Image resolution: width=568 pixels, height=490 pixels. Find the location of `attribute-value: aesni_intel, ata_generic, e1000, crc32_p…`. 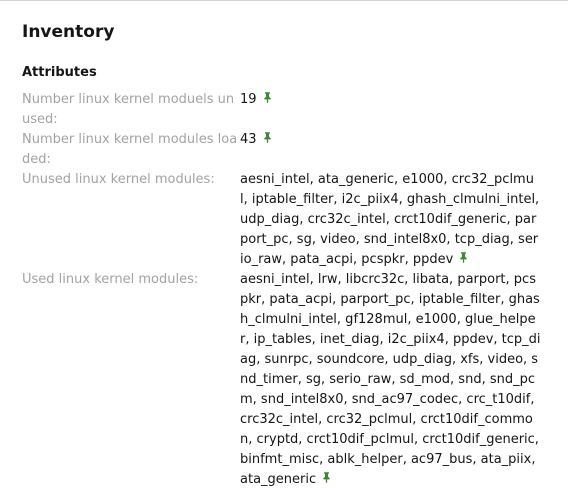

attribute-value: aesni_intel, ata_generic, e1000, crc32_p… is located at coordinates (390, 219).